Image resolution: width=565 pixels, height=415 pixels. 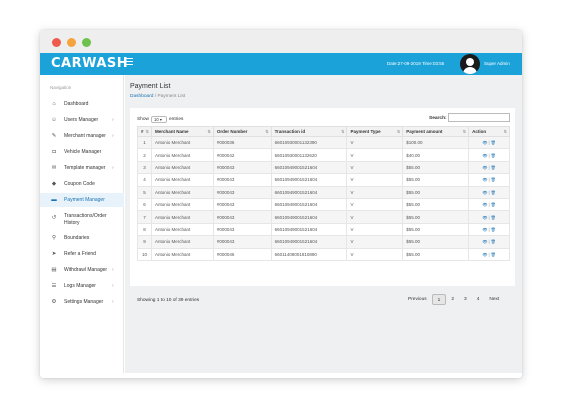 I want to click on table-cell: 3, so click(x=144, y=167).